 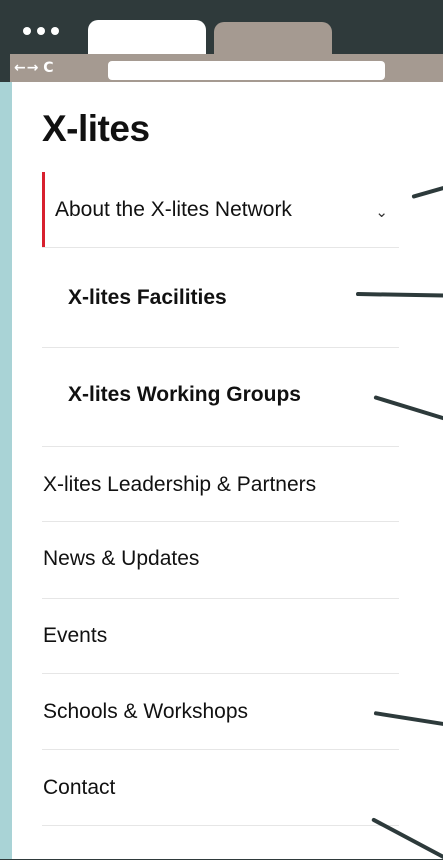 I want to click on menu-item-label: X-lites Working Groups, so click(x=184, y=394).